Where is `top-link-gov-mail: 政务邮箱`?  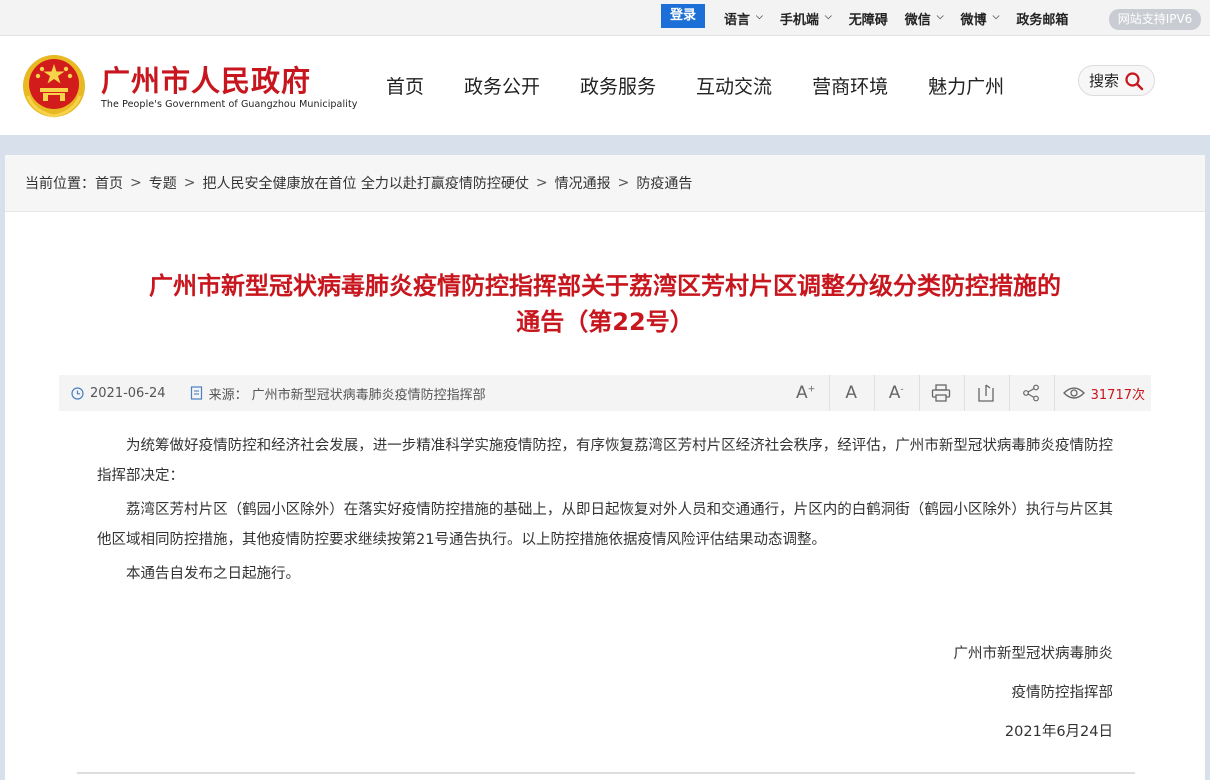
top-link-gov-mail: 政务邮箱 is located at coordinates (1042, 18).